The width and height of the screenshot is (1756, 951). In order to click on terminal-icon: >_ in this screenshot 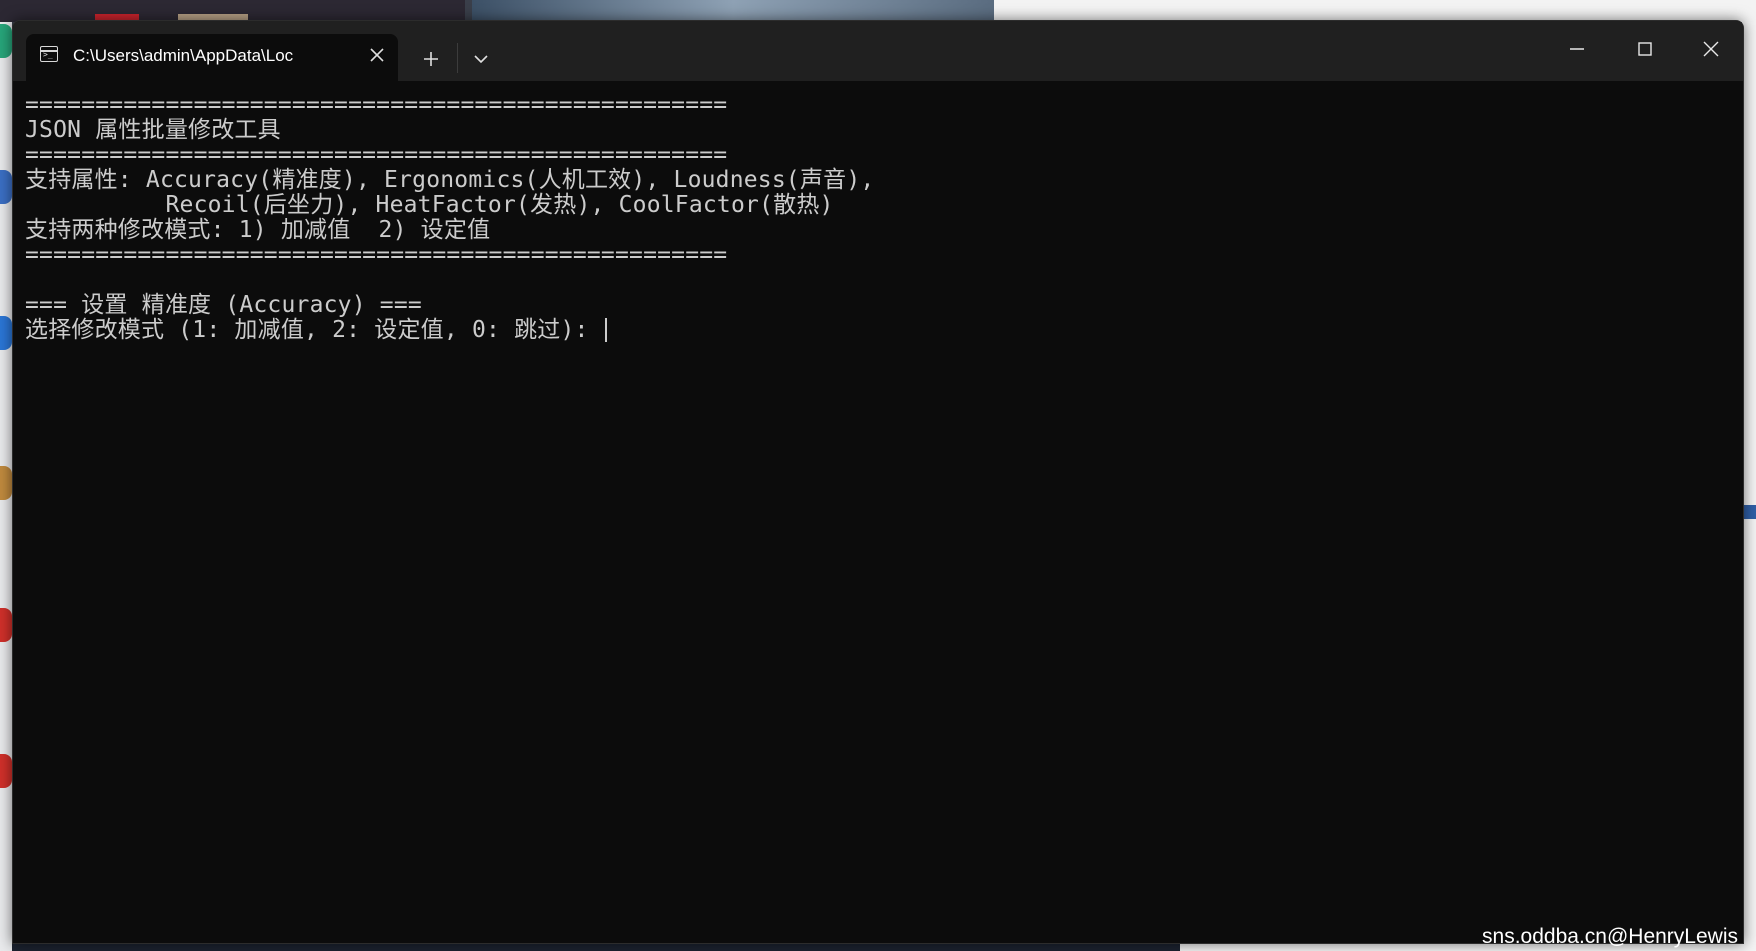, I will do `click(49, 54)`.